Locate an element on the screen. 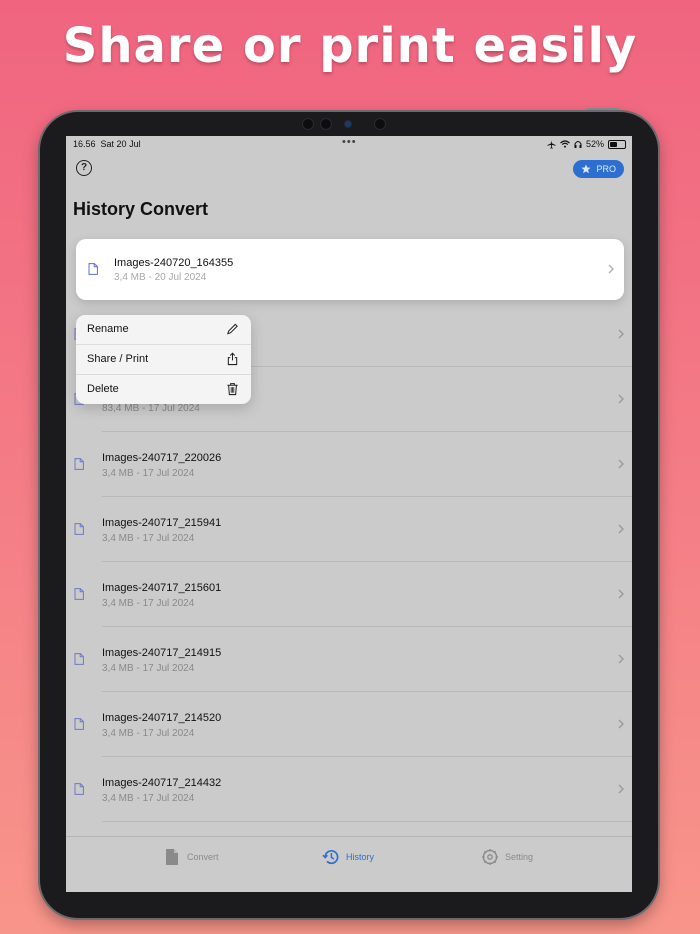  battery-fill is located at coordinates (613, 144).